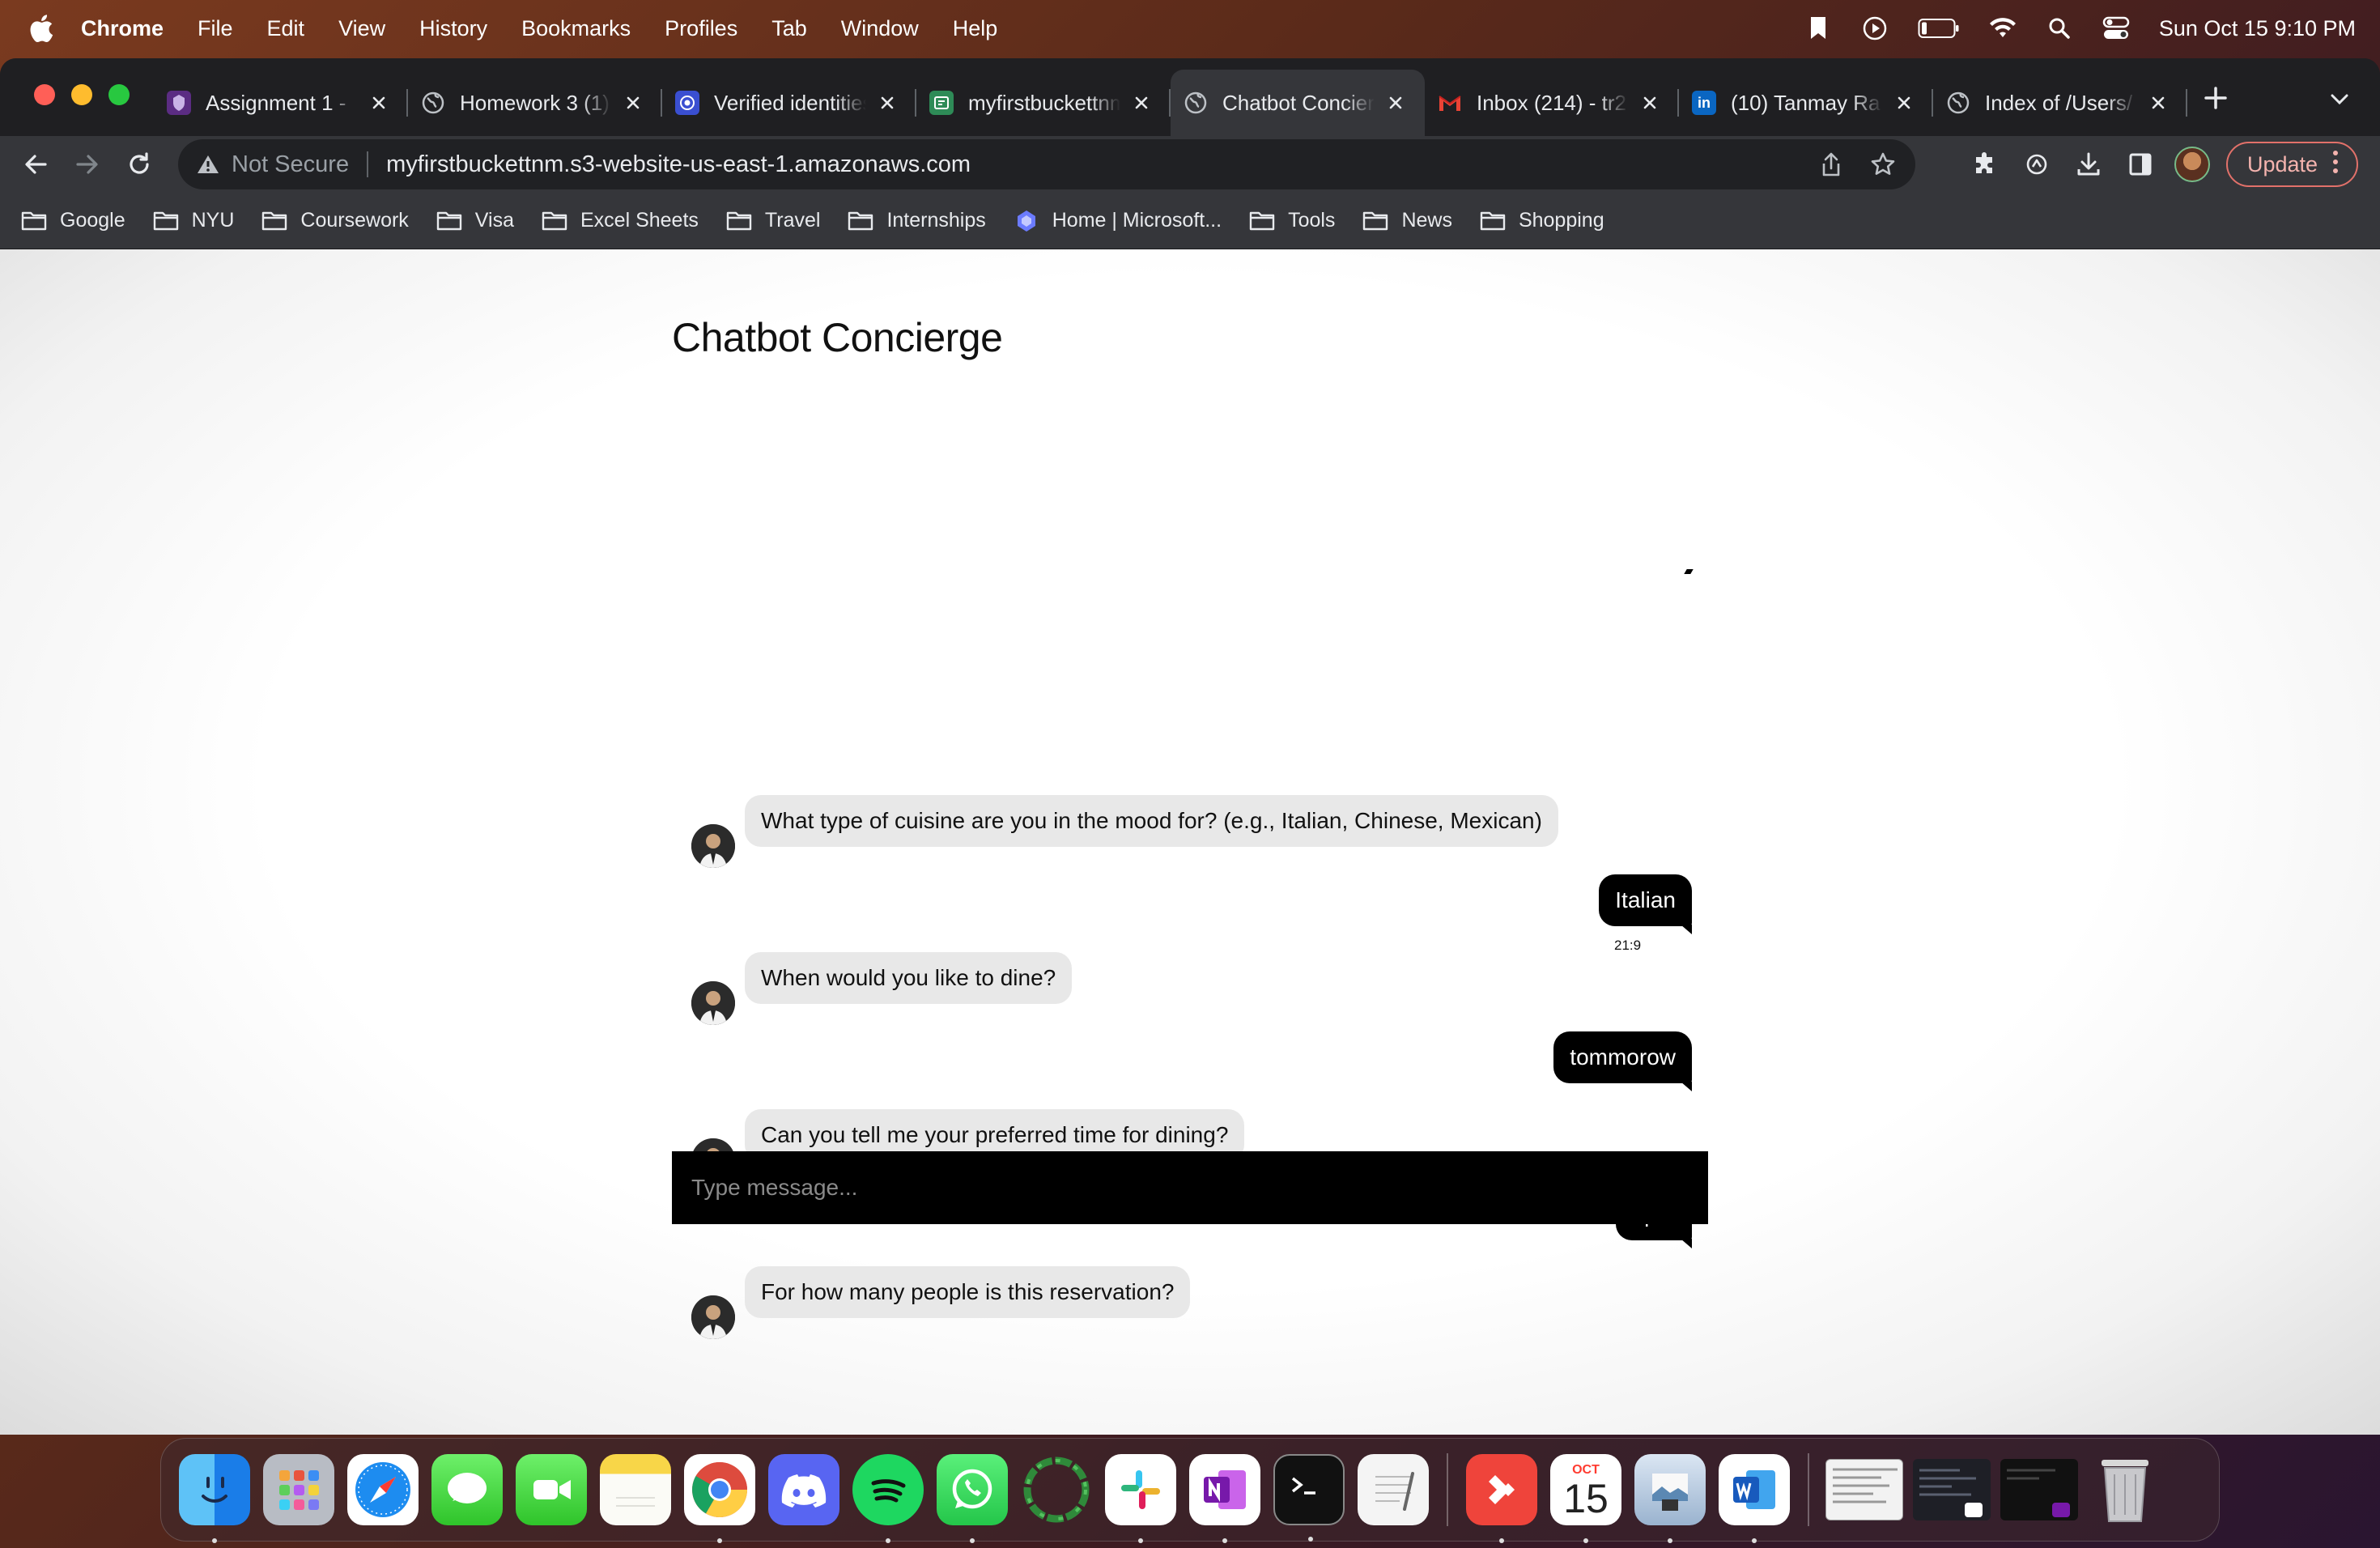  What do you see at coordinates (2125, 1489) in the screenshot?
I see `trash-icon` at bounding box center [2125, 1489].